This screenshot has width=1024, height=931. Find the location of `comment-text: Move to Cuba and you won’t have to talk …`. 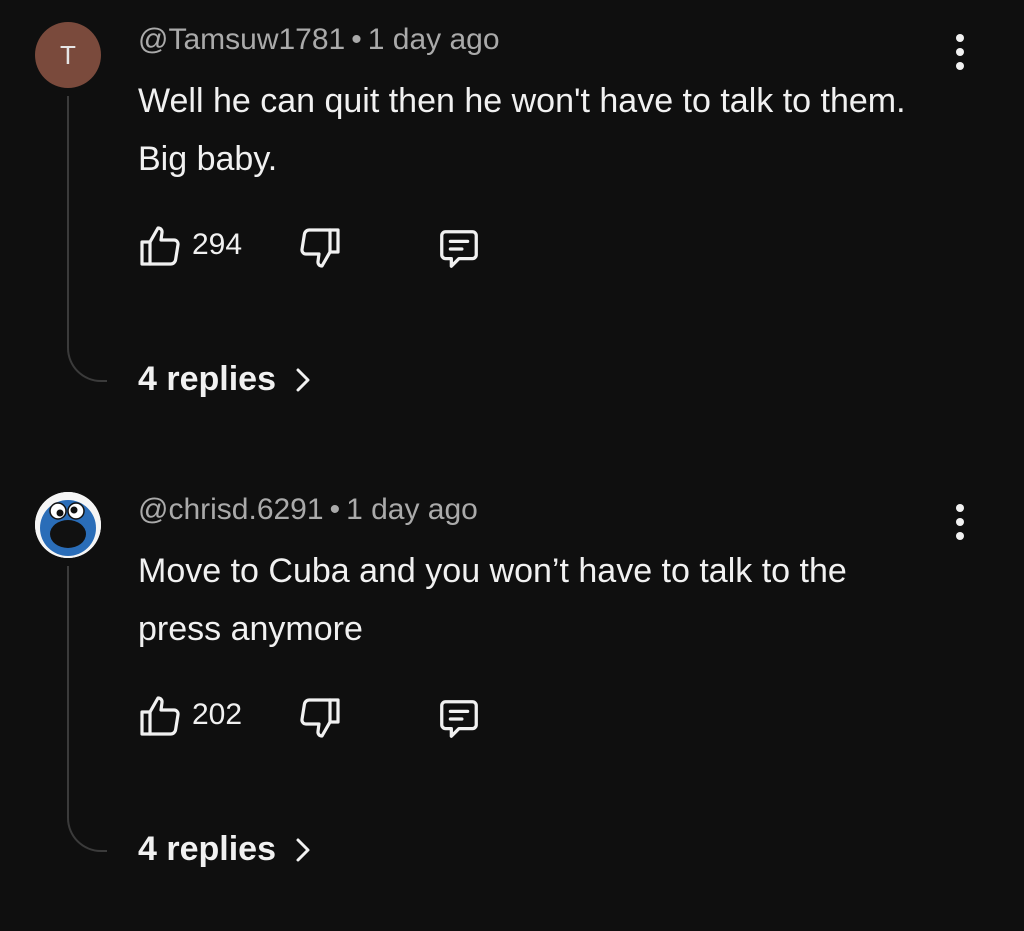

comment-text: Move to Cuba and you won’t have to talk … is located at coordinates (492, 600).